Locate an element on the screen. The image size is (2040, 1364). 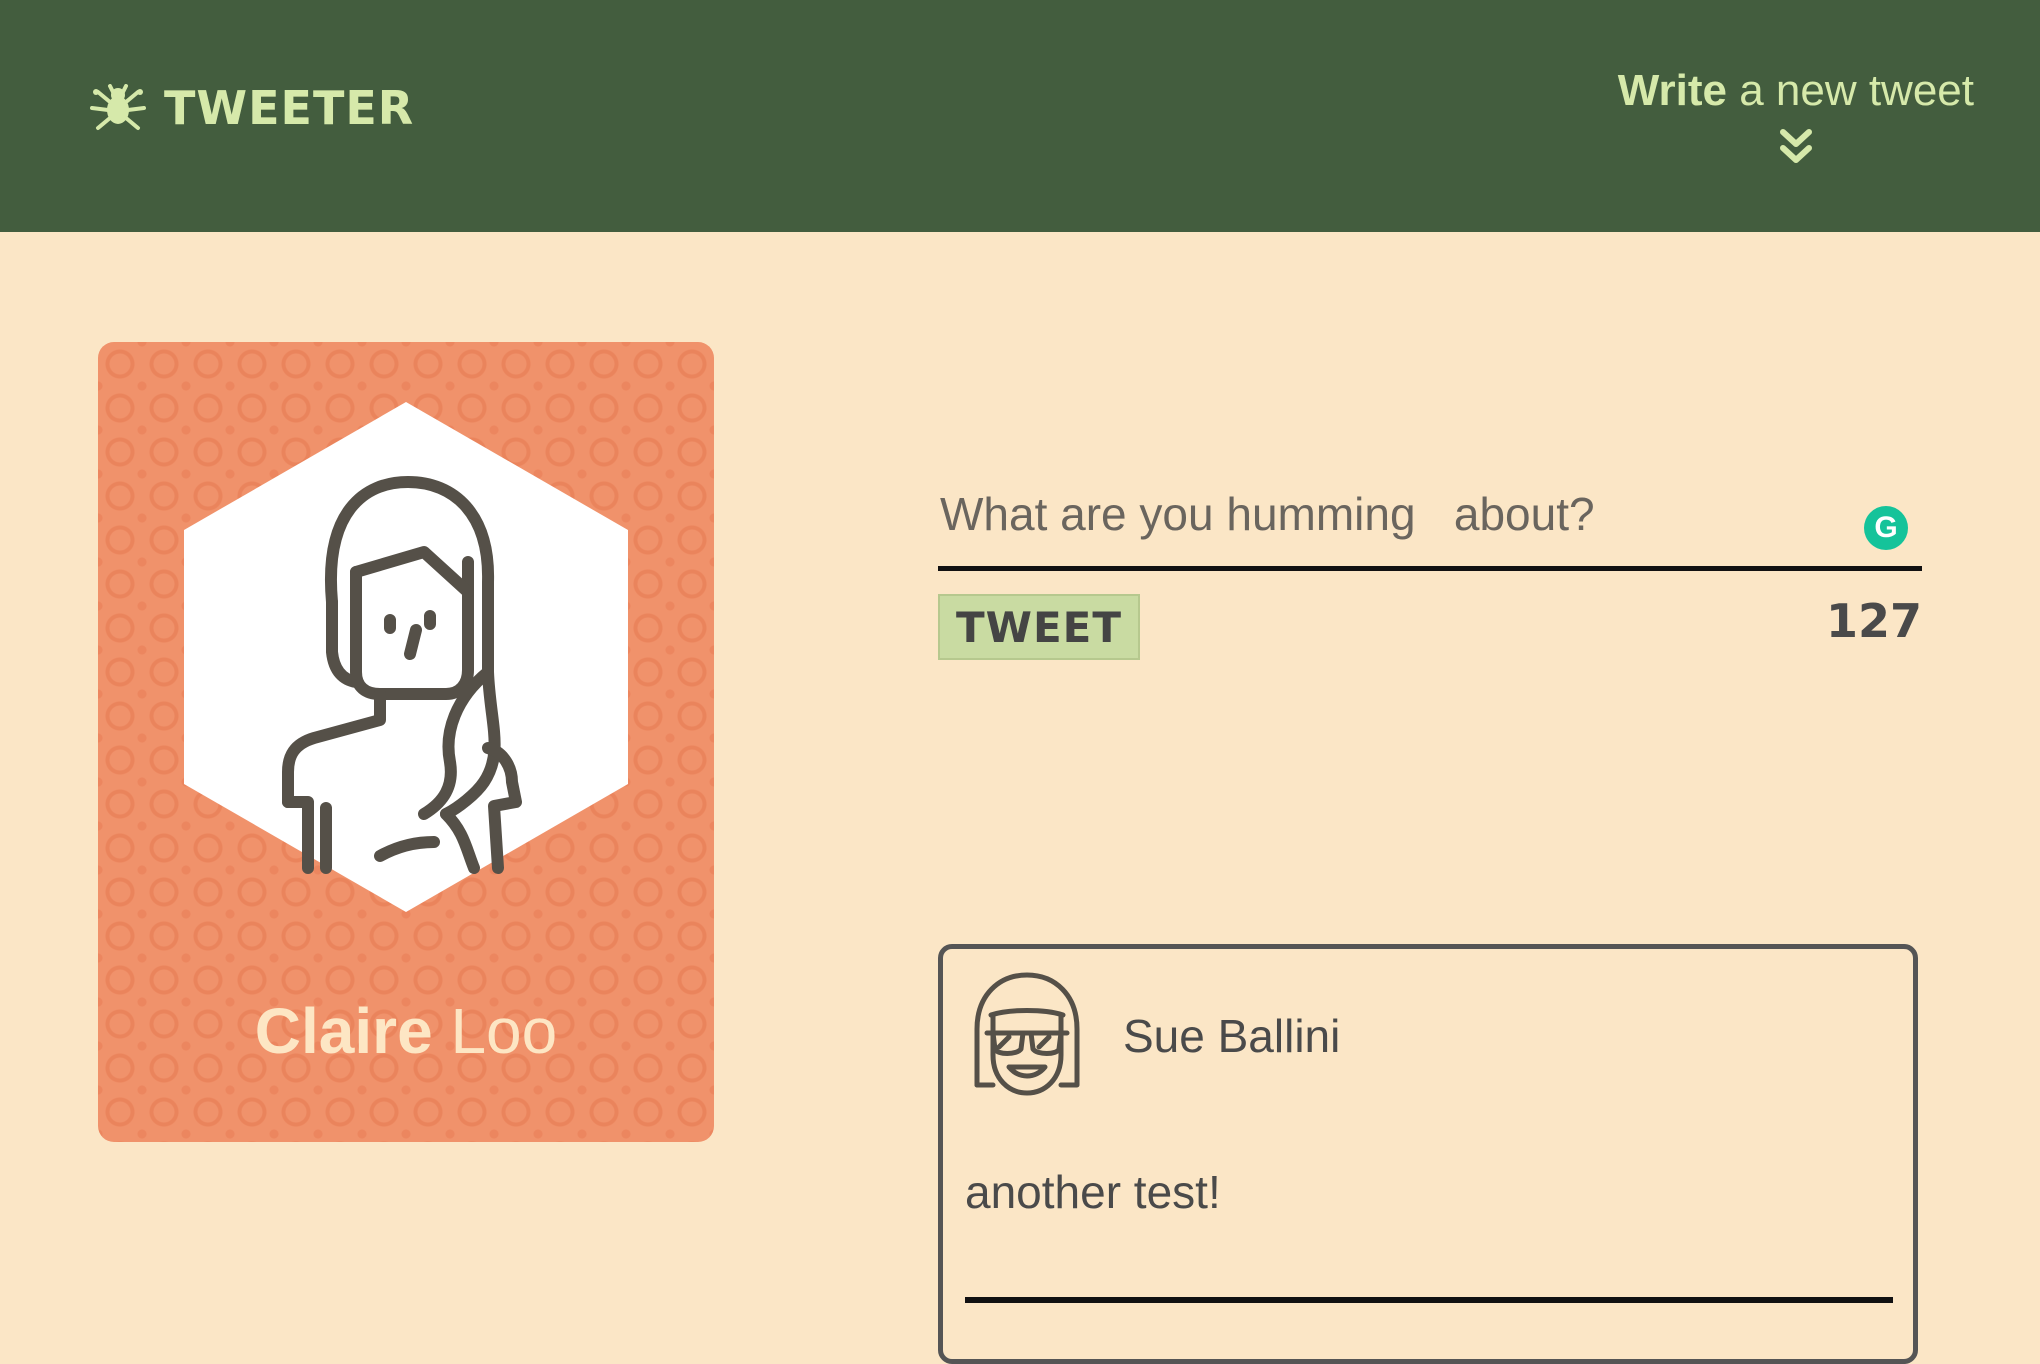
brand-name: TWEETER is located at coordinates (289, 108).